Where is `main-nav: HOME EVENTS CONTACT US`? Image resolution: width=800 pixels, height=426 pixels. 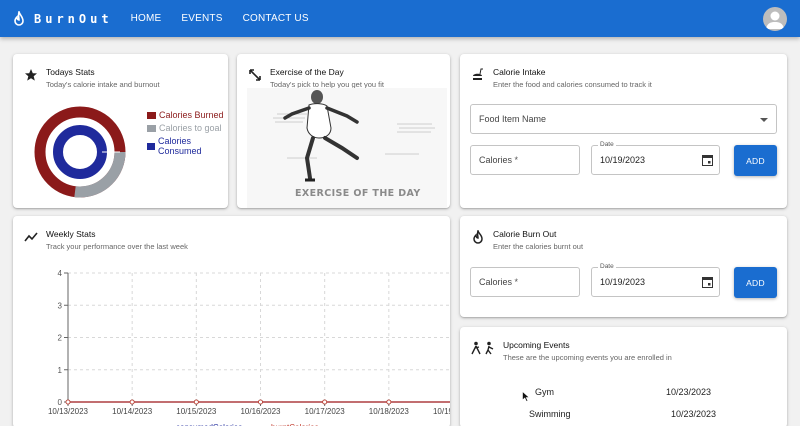 main-nav: HOME EVENTS CONTACT US is located at coordinates (230, 18).